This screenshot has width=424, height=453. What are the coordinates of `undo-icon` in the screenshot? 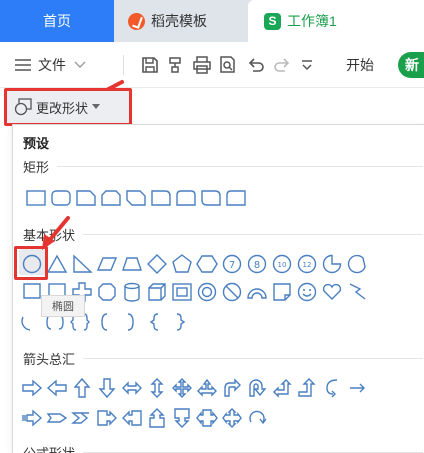 It's located at (256, 65).